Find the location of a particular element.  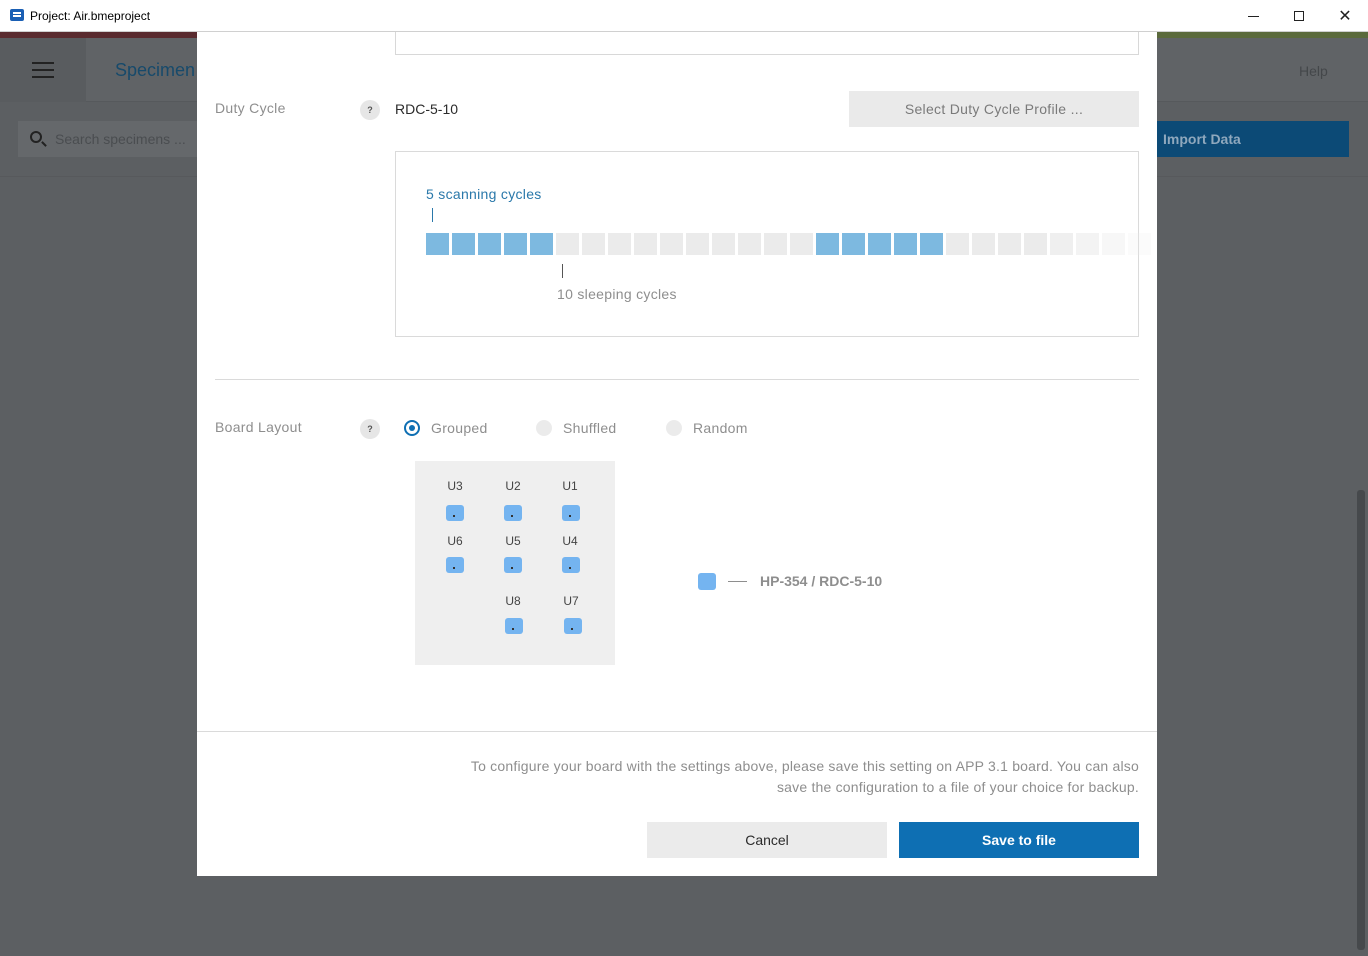

radio-grouped is located at coordinates (412, 428).